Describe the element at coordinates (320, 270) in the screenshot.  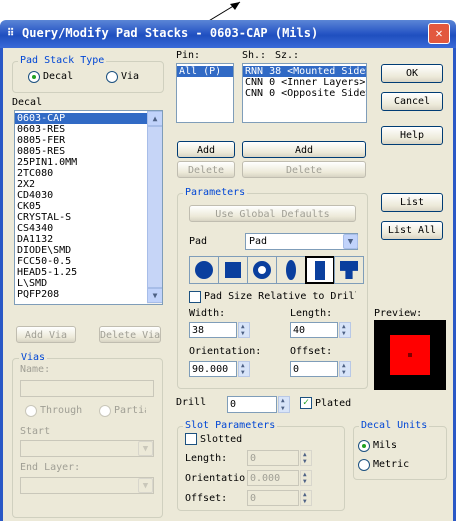
I see `rectangle-shape-button` at that location.